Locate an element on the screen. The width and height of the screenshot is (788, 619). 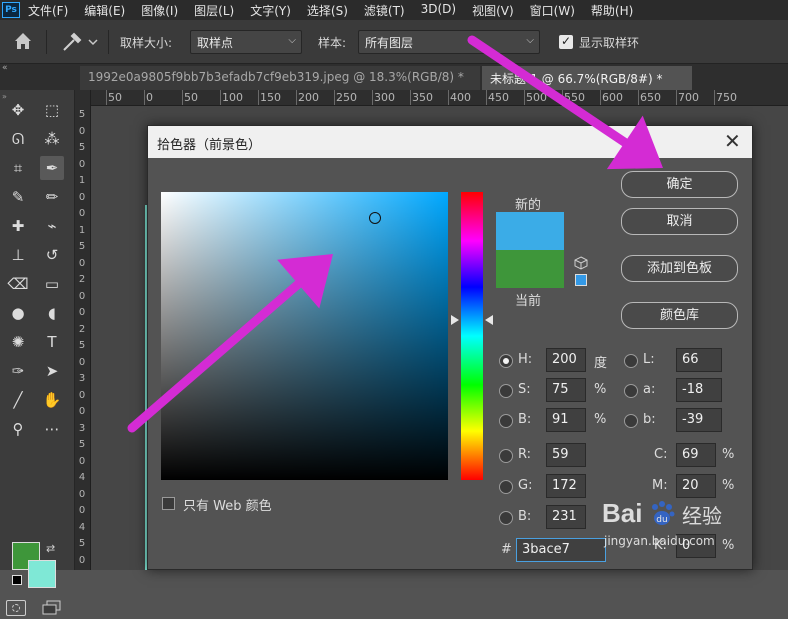
magenta-input: 20 is located at coordinates (696, 486).